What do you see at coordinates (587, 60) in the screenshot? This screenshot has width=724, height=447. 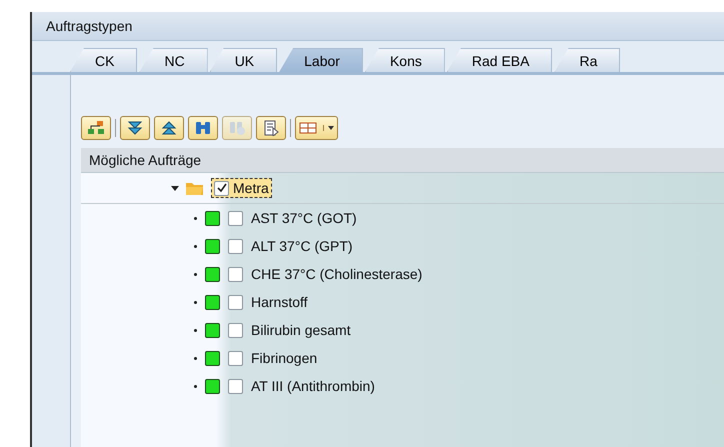 I see `tab: Ra` at bounding box center [587, 60].